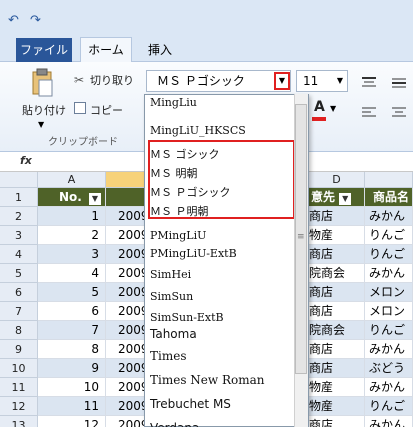 The width and height of the screenshot is (413, 427). Describe the element at coordinates (72, 254) in the screenshot. I see `cell-no: 3` at that location.